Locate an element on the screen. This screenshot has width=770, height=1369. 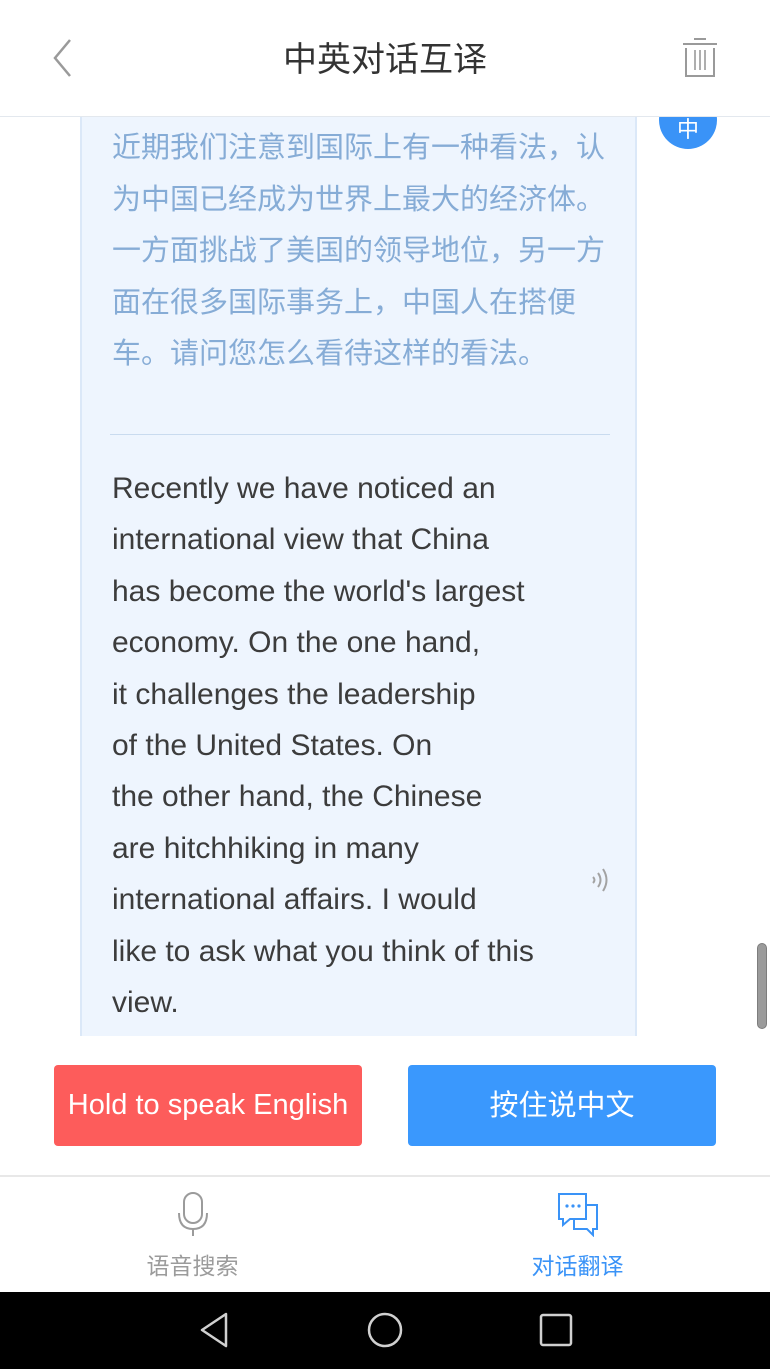
bubble-divider is located at coordinates (360, 434).